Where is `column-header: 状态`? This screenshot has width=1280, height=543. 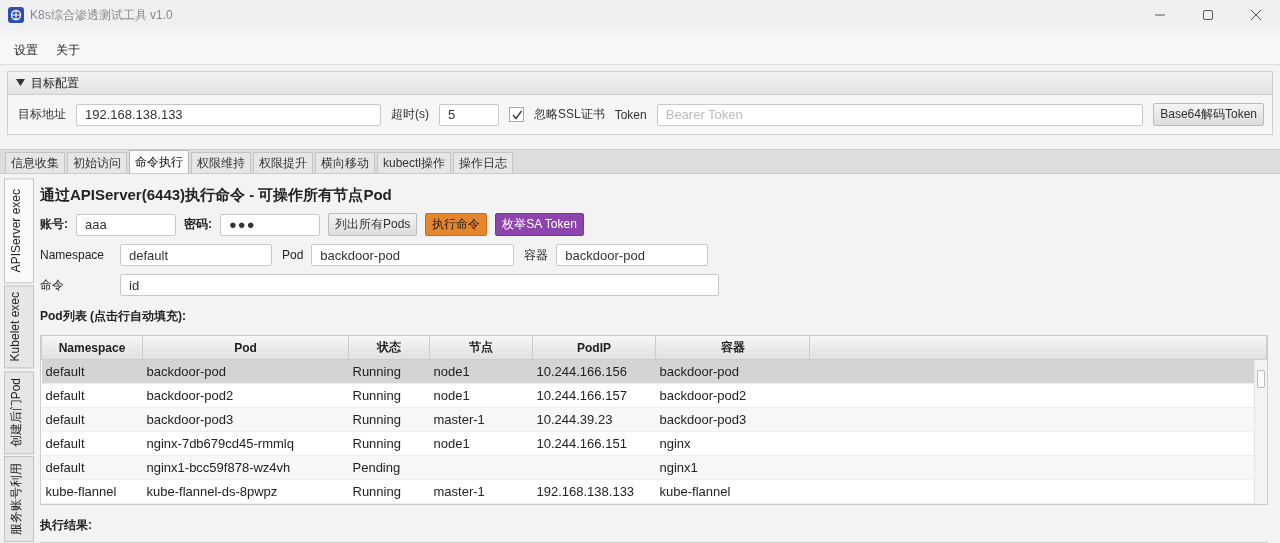 column-header: 状态 is located at coordinates (389, 348).